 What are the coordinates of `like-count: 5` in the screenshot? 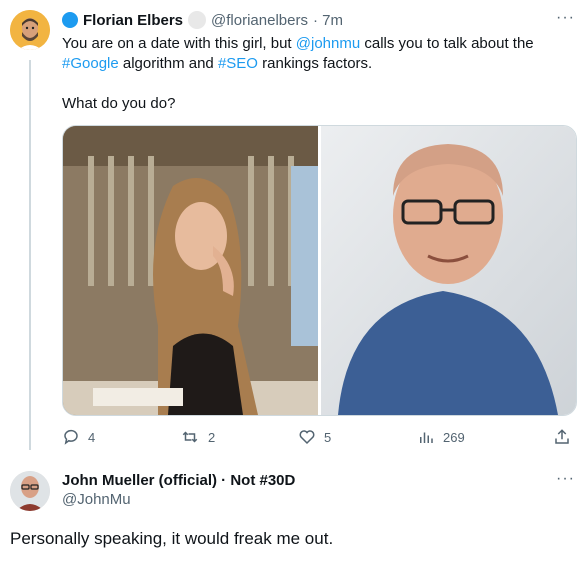 It's located at (328, 437).